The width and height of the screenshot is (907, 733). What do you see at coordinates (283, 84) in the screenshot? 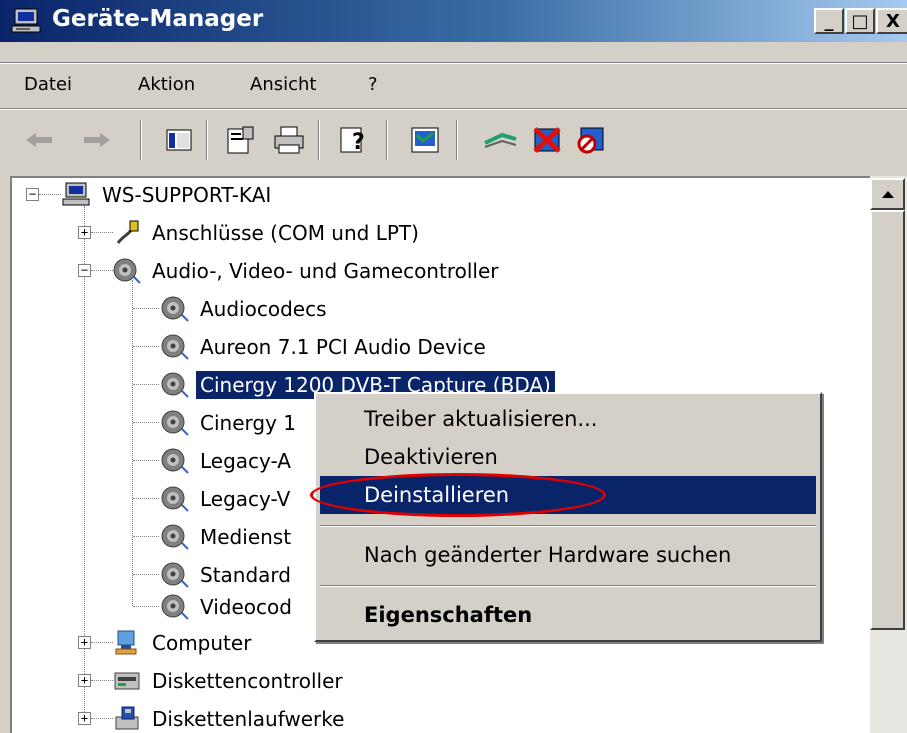
I see `menu-ansicht: Ansicht` at bounding box center [283, 84].